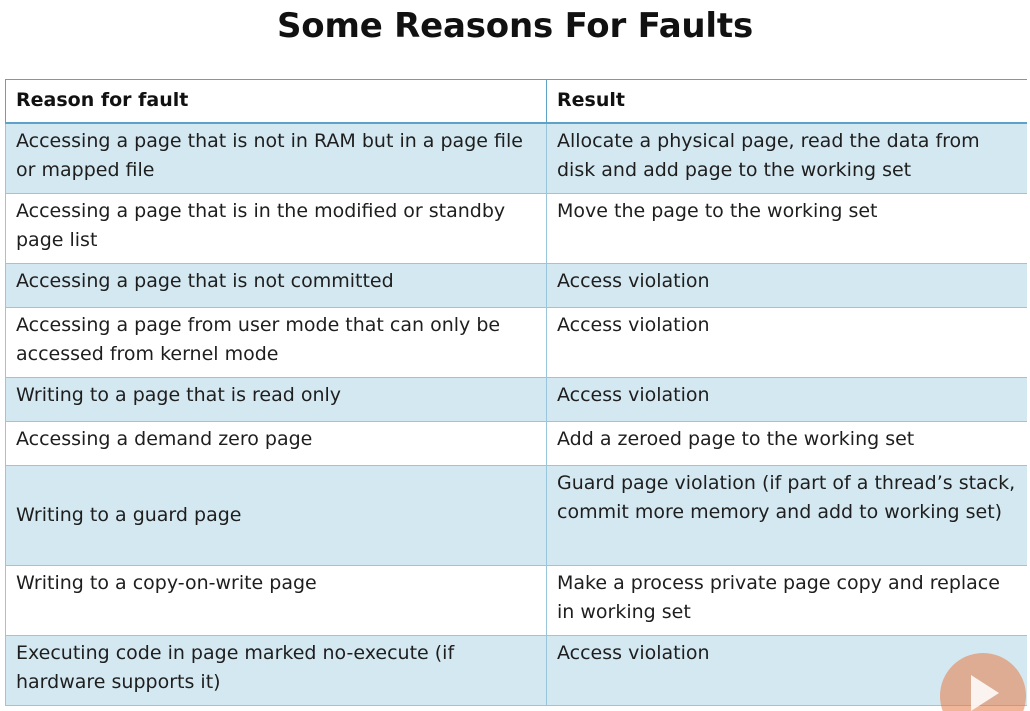  What do you see at coordinates (276, 600) in the screenshot?
I see `reason-cell: Writing to a copy-on-write page` at bounding box center [276, 600].